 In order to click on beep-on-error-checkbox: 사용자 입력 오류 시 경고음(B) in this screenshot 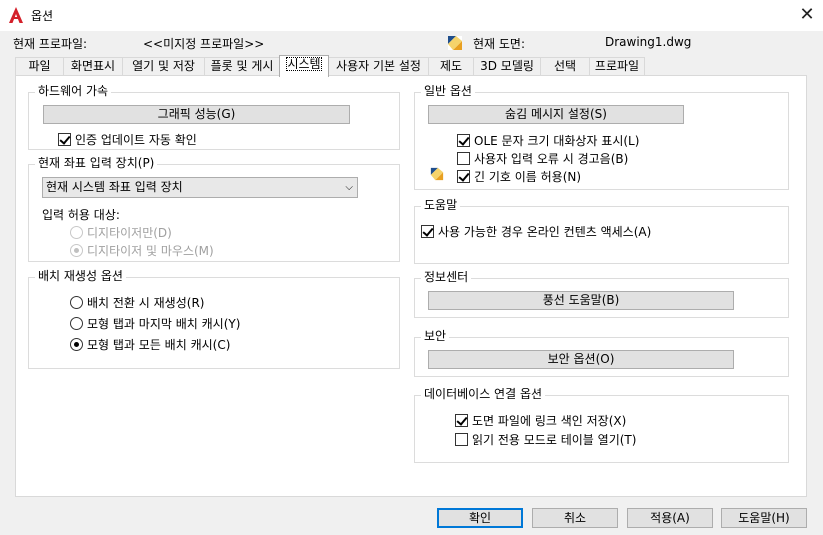, I will do `click(542, 158)`.